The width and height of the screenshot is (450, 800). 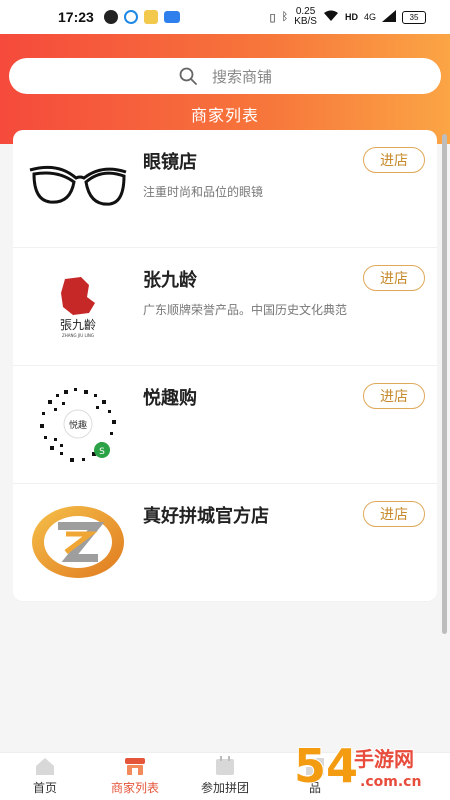 What do you see at coordinates (384, 759) in the screenshot?
I see `svg-text: 手游网` at bounding box center [384, 759].